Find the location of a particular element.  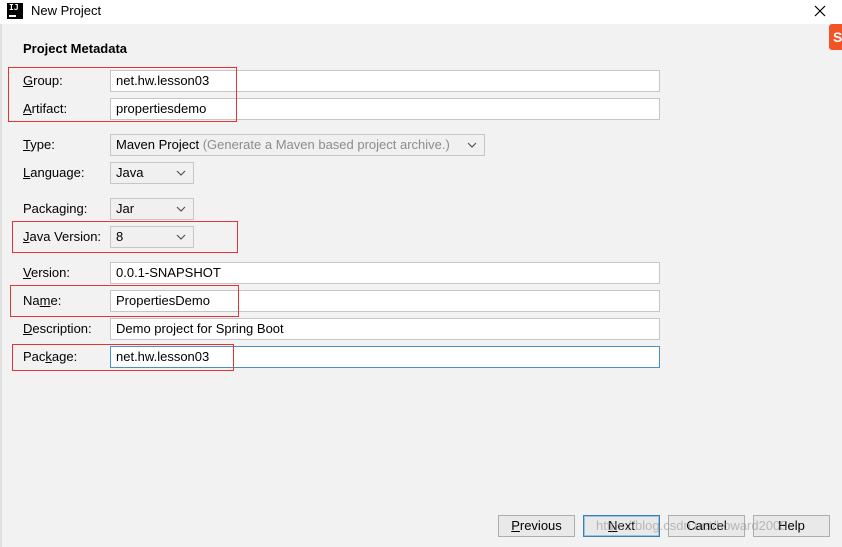

name-label-mnemonic: m is located at coordinates (45, 300).